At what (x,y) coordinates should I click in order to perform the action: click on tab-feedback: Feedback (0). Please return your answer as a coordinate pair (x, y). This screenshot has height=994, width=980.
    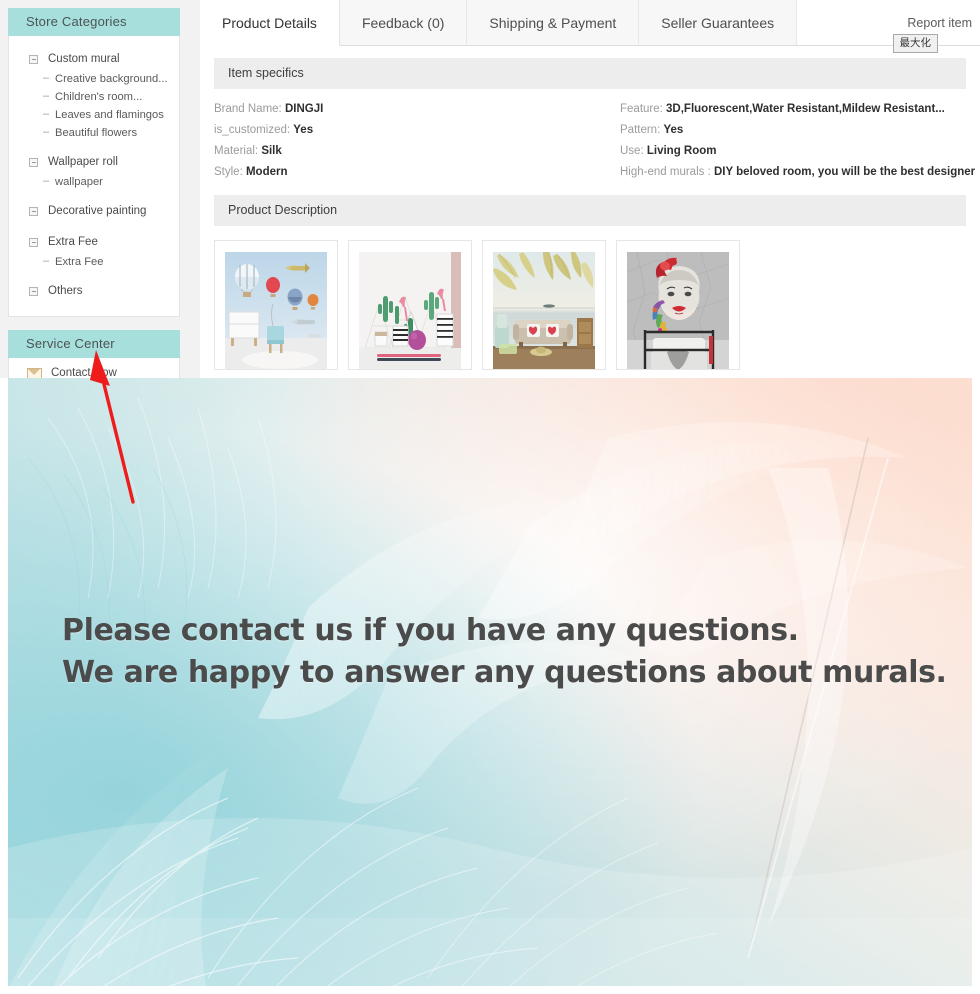
    Looking at the image, I should click on (403, 23).